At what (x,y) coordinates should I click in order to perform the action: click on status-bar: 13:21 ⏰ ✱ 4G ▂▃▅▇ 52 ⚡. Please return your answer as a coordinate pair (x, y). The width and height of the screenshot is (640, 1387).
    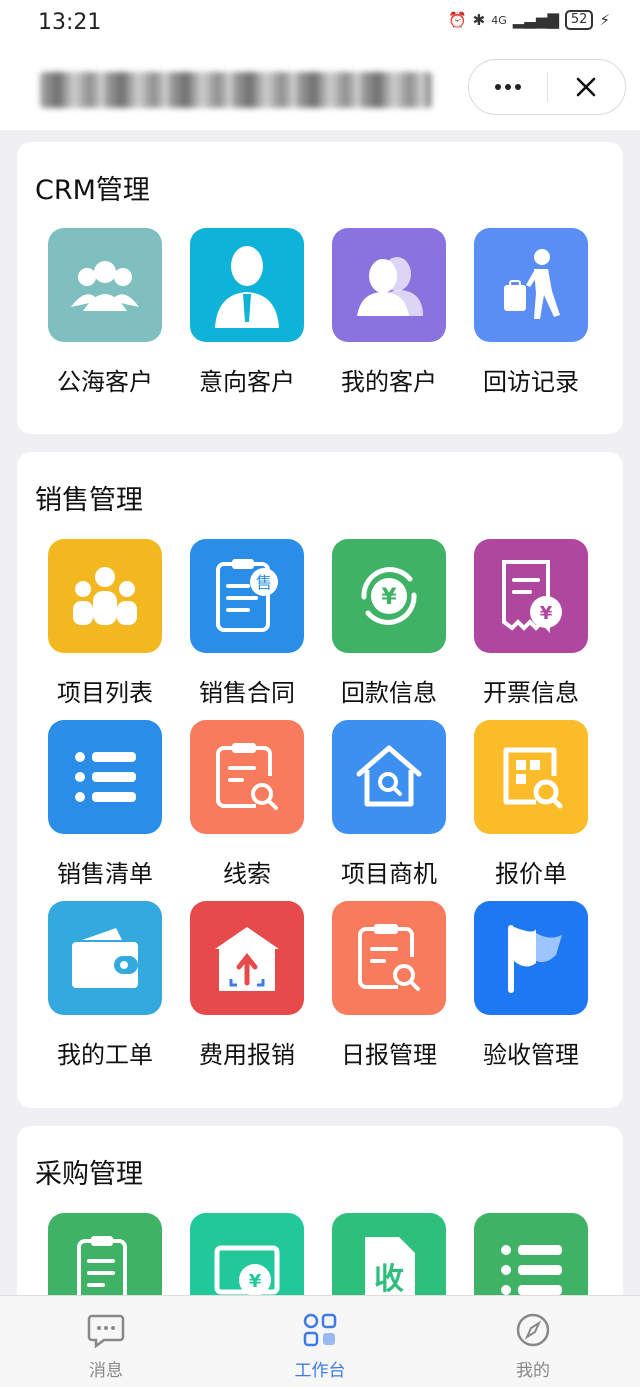
    Looking at the image, I should click on (320, 24).